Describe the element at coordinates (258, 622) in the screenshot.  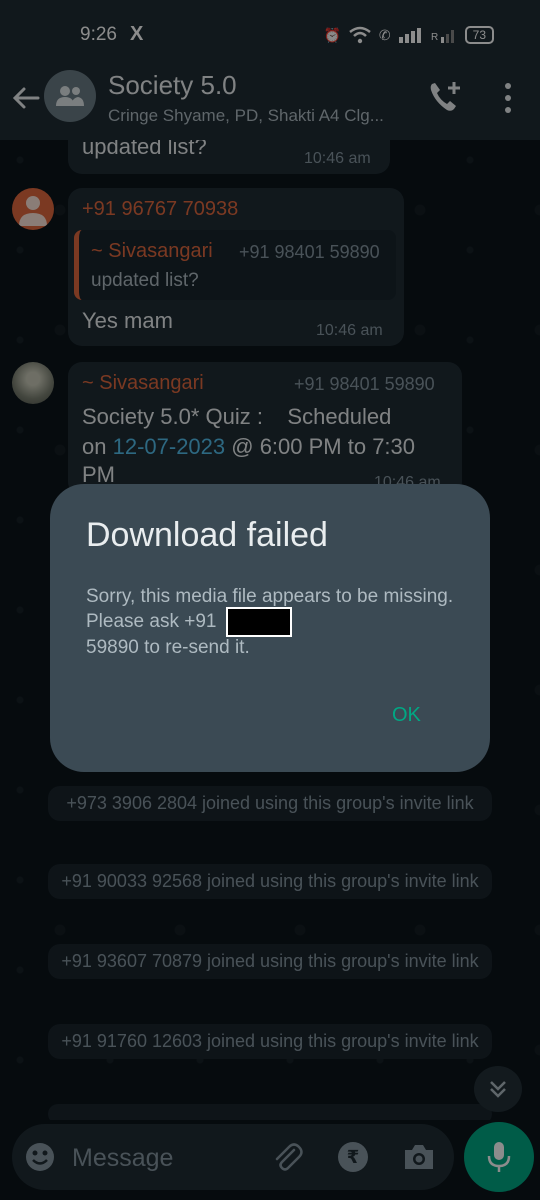
I see `redacted-block` at that location.